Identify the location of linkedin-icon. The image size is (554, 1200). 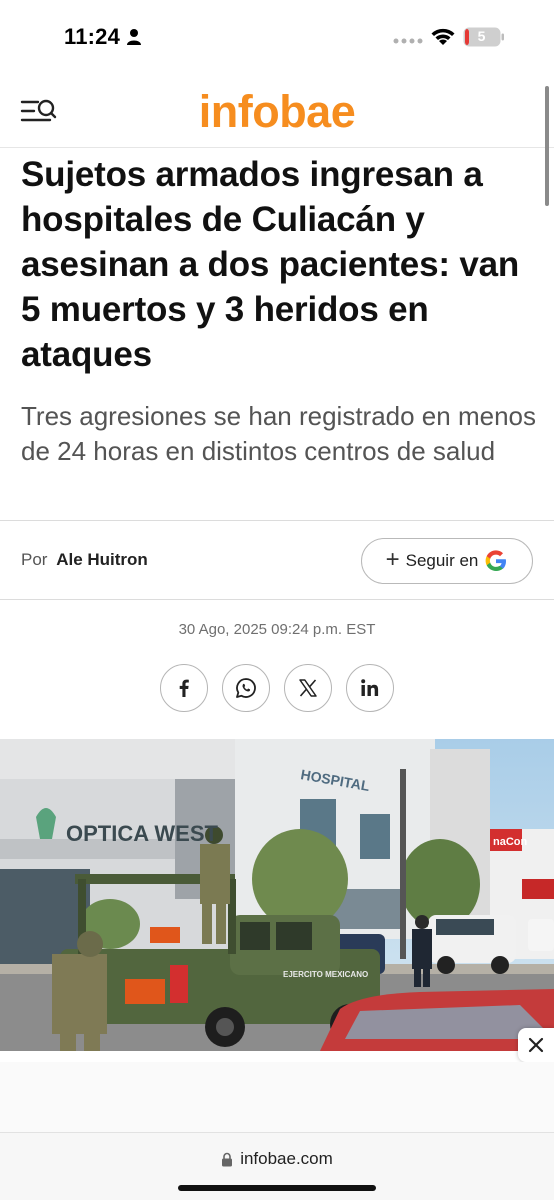
(370, 687).